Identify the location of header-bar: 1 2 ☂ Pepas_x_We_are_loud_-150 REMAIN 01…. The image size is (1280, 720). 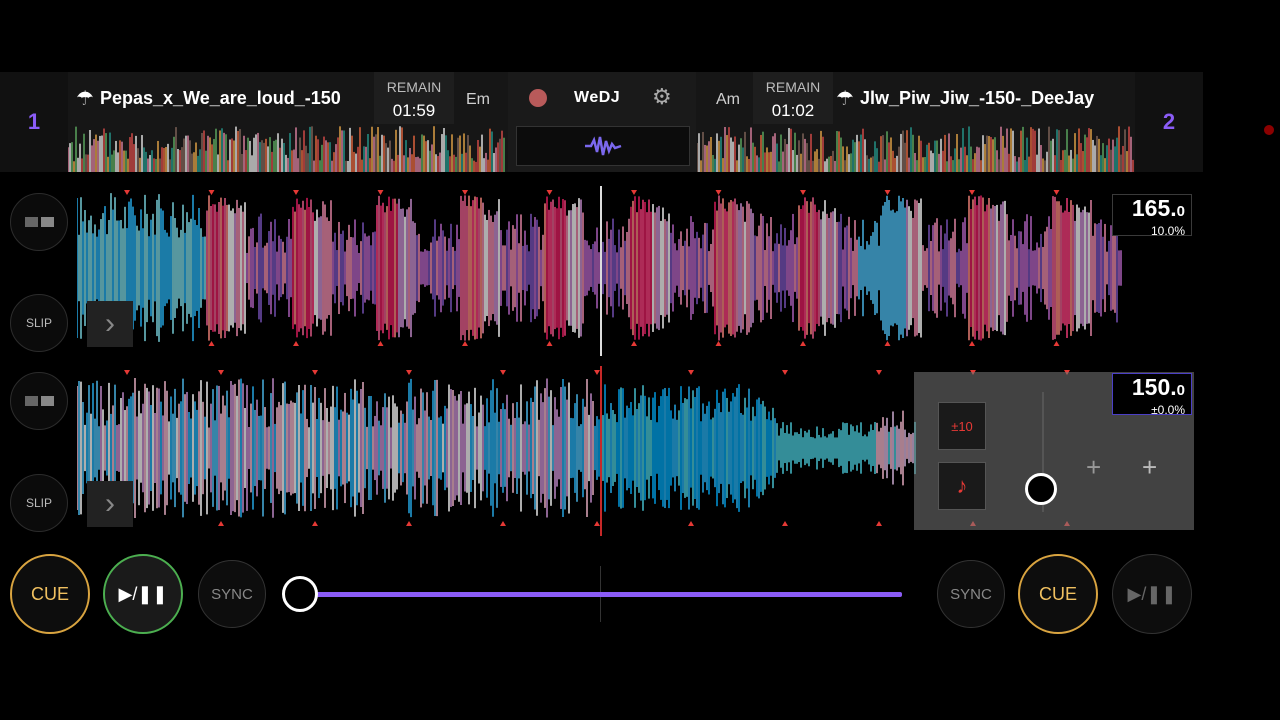
(601, 122).